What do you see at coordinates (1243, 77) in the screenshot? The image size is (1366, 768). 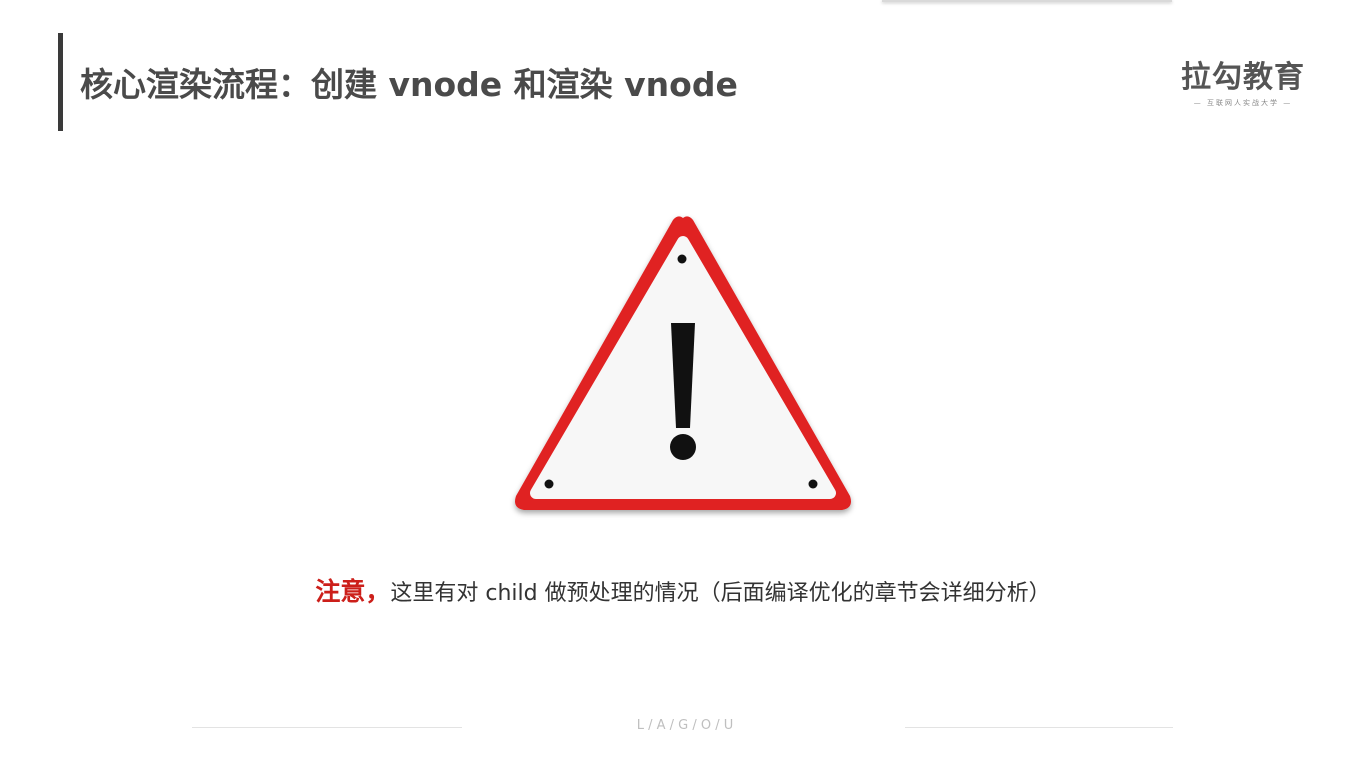 I see `logo-text: 拉勾教育` at bounding box center [1243, 77].